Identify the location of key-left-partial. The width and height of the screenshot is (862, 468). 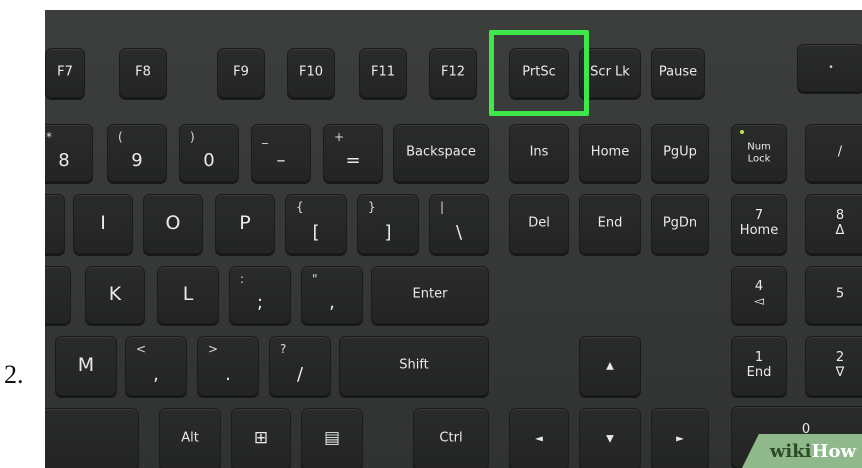
(55, 224).